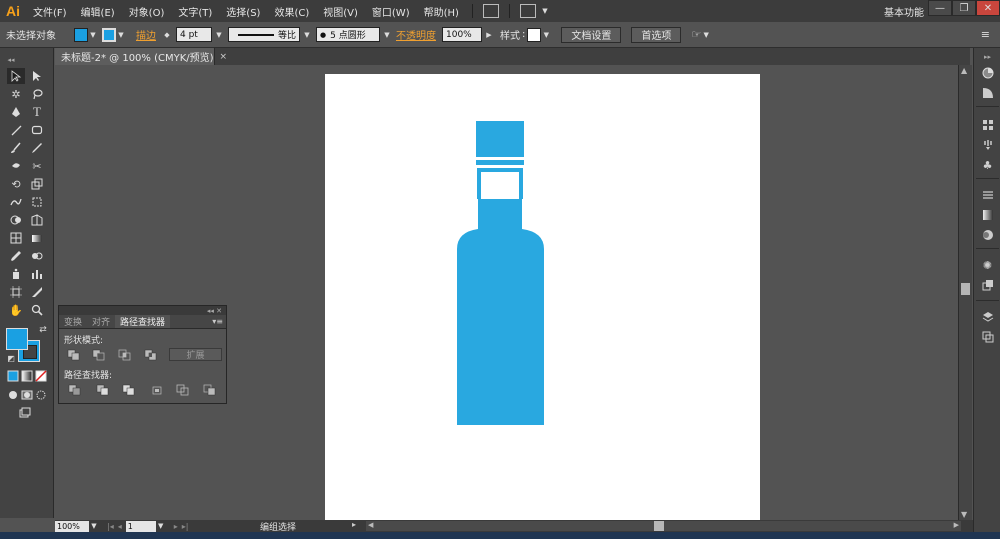 Image resolution: width=1000 pixels, height=539 pixels. Describe the element at coordinates (987, 195) in the screenshot. I see `stroke-panel-icon` at that location.